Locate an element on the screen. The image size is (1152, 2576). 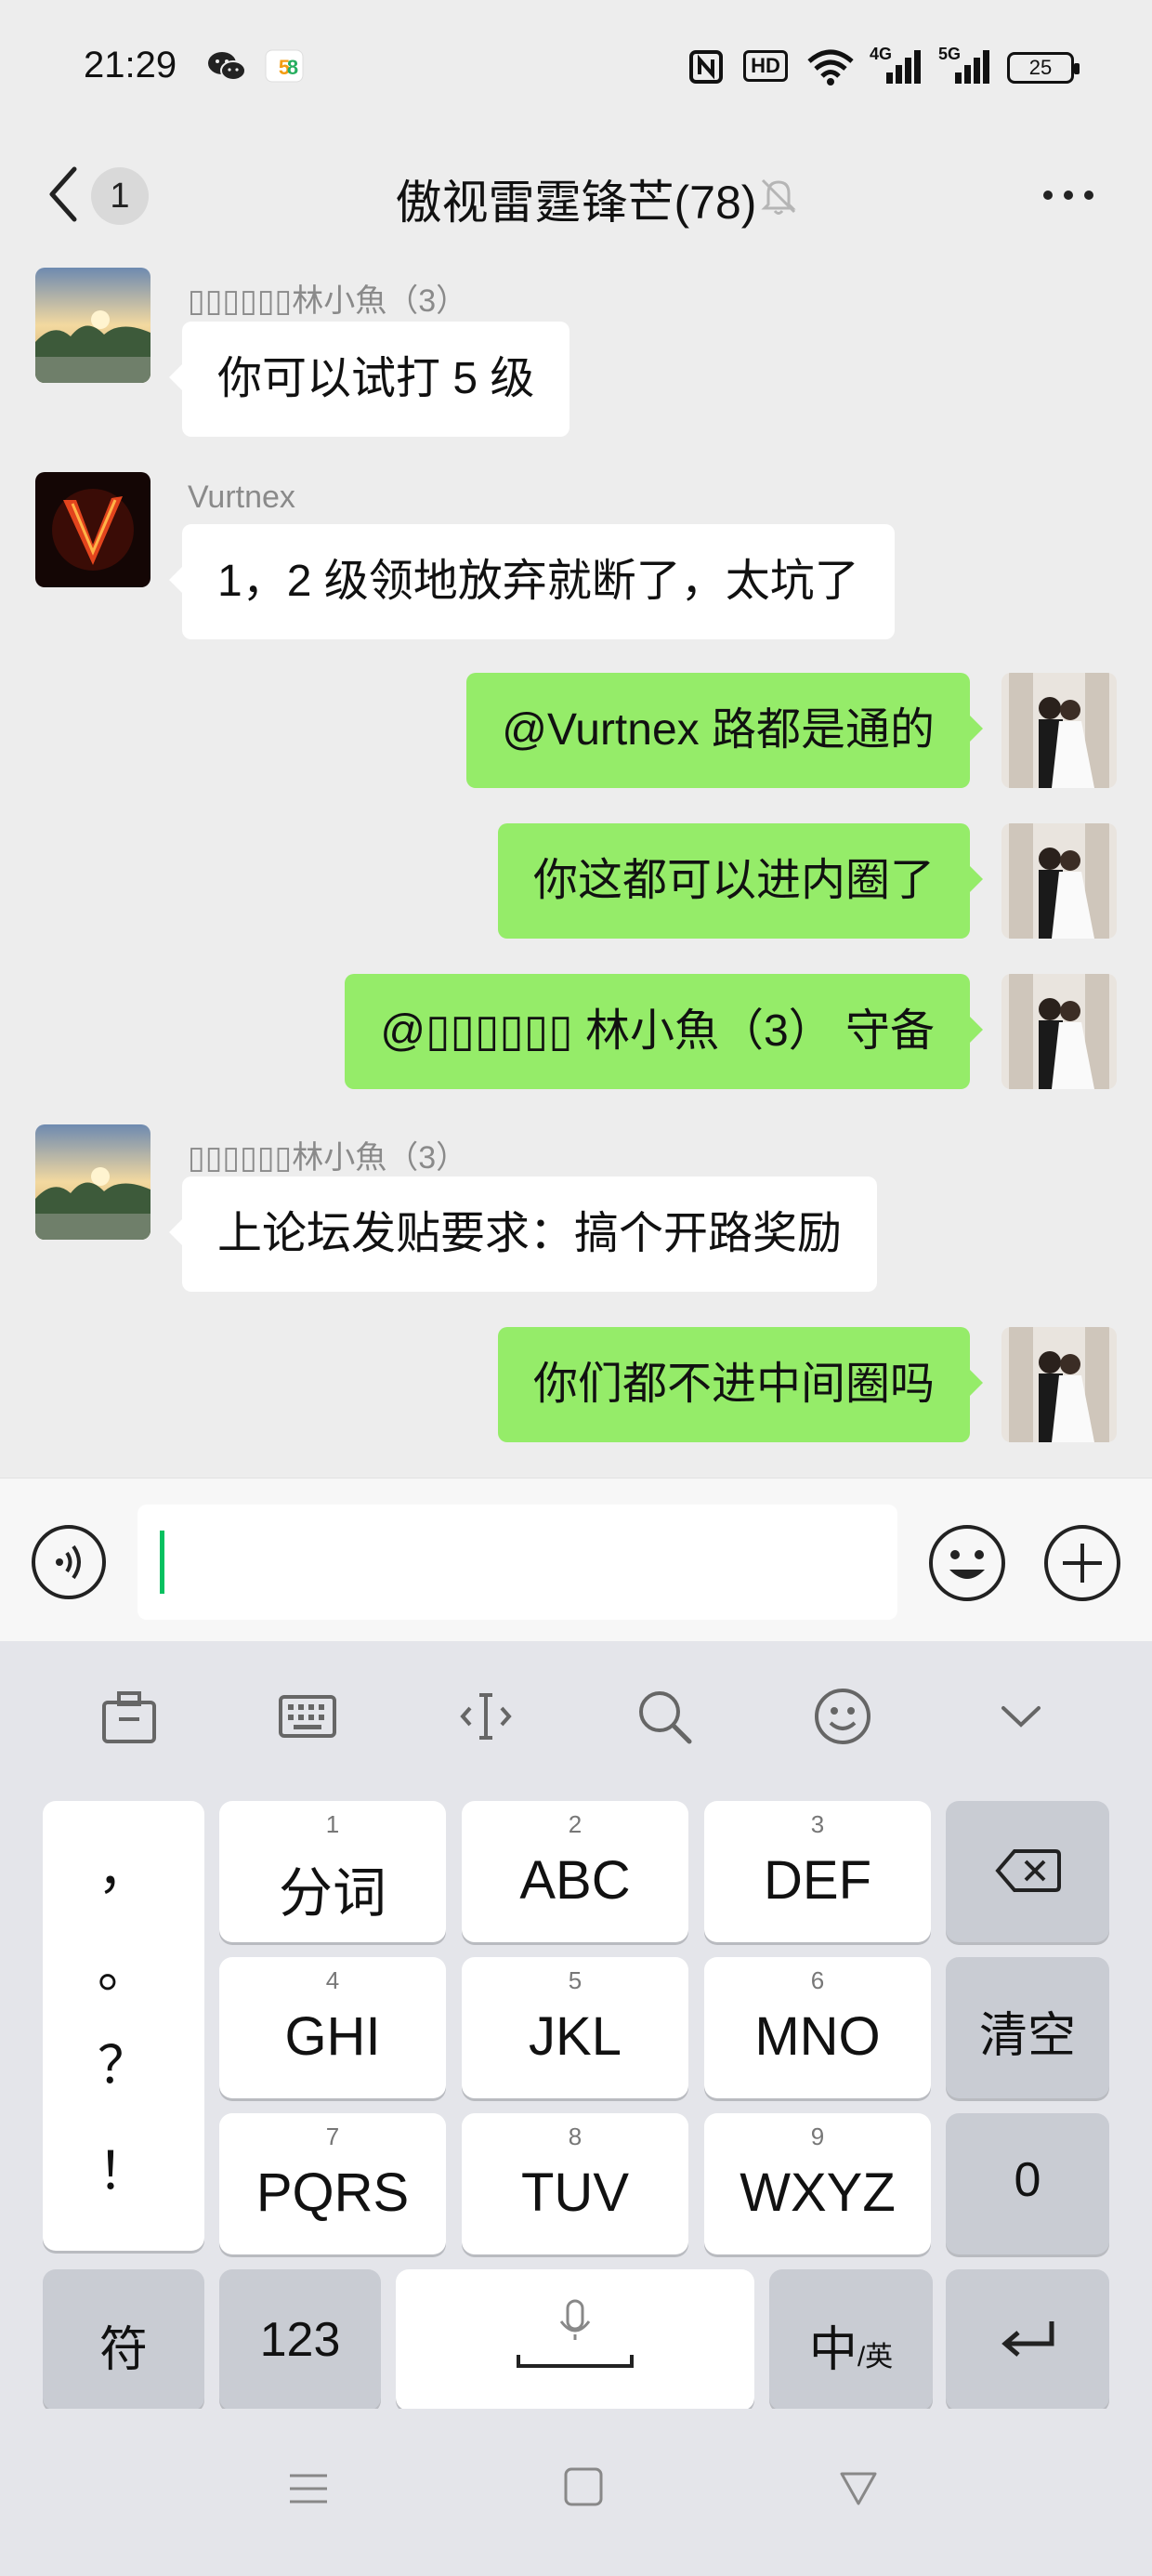
wifi-icon is located at coordinates (830, 67).